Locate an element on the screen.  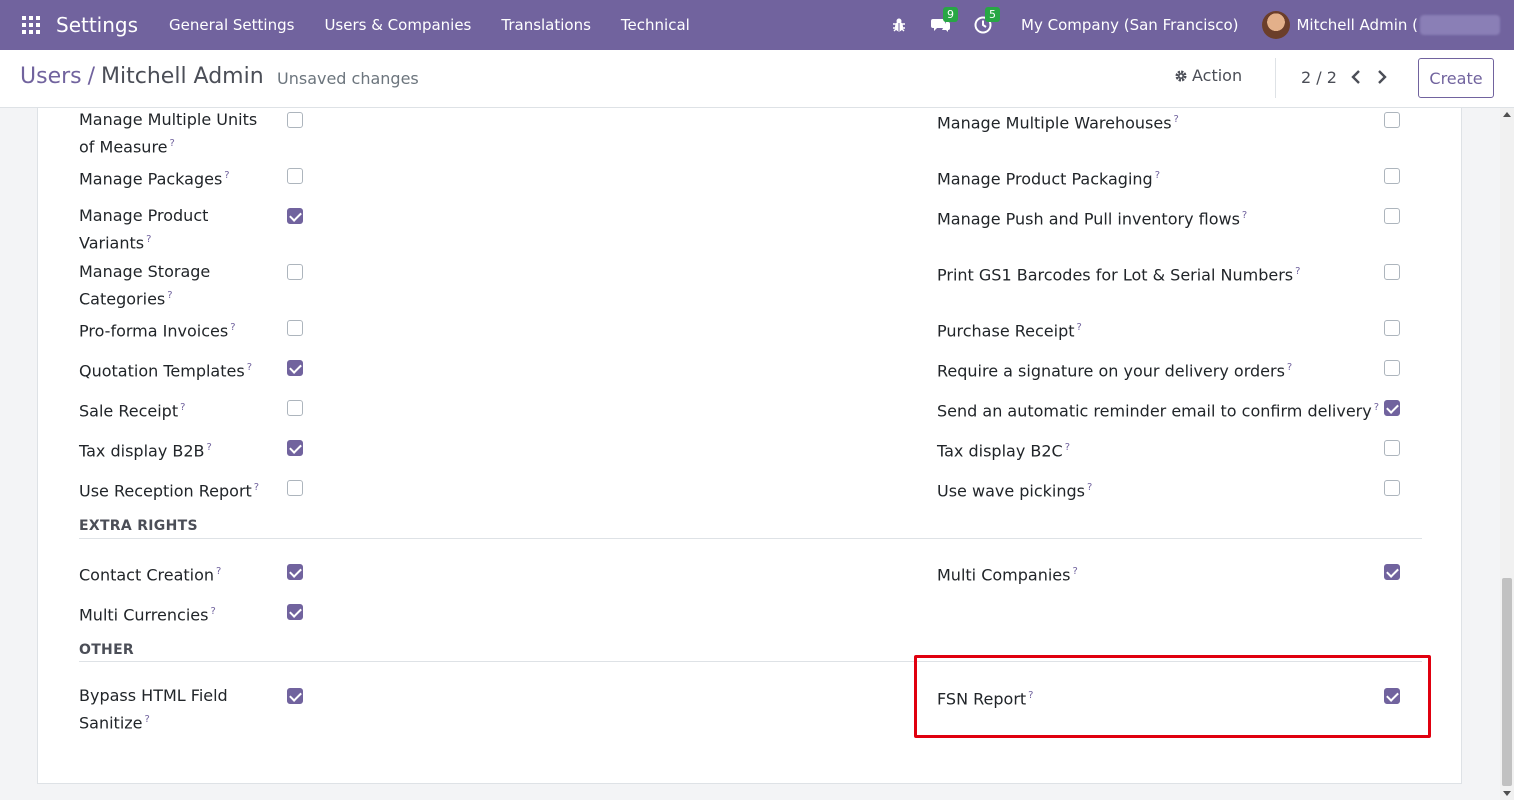
field-label: Sale Receipt? is located at coordinates (132, 411).